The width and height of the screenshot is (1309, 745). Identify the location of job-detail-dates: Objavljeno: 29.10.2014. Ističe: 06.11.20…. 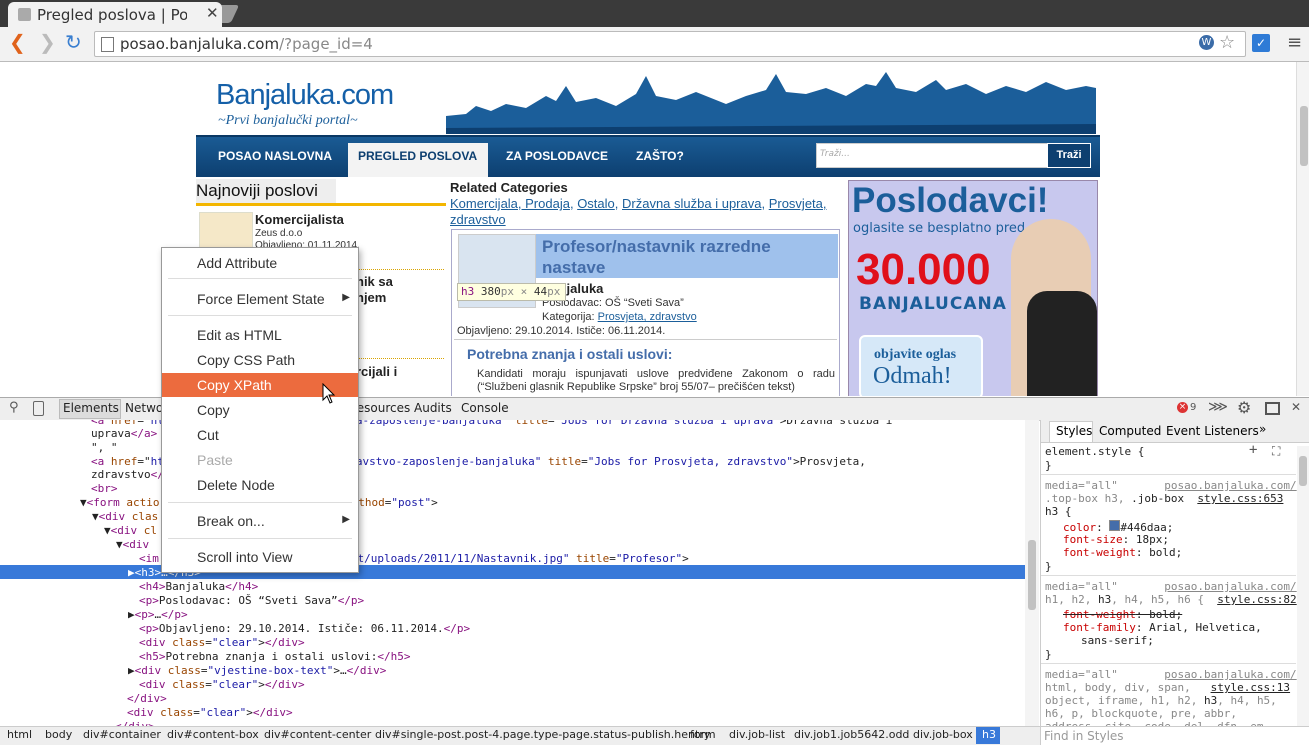
(561, 331).